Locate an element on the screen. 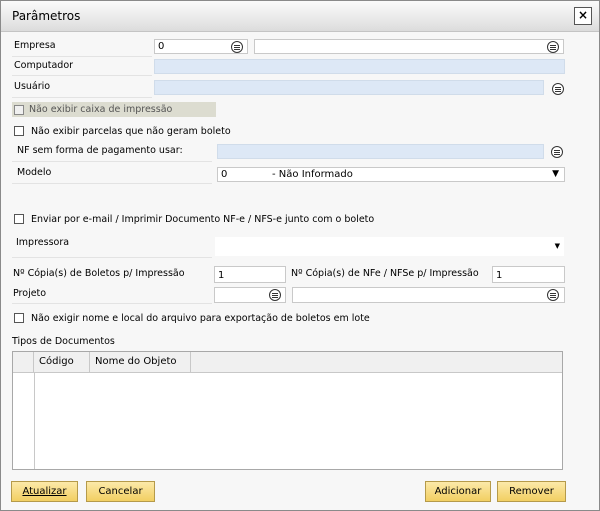  copias-nfe-input: 1 is located at coordinates (528, 274).